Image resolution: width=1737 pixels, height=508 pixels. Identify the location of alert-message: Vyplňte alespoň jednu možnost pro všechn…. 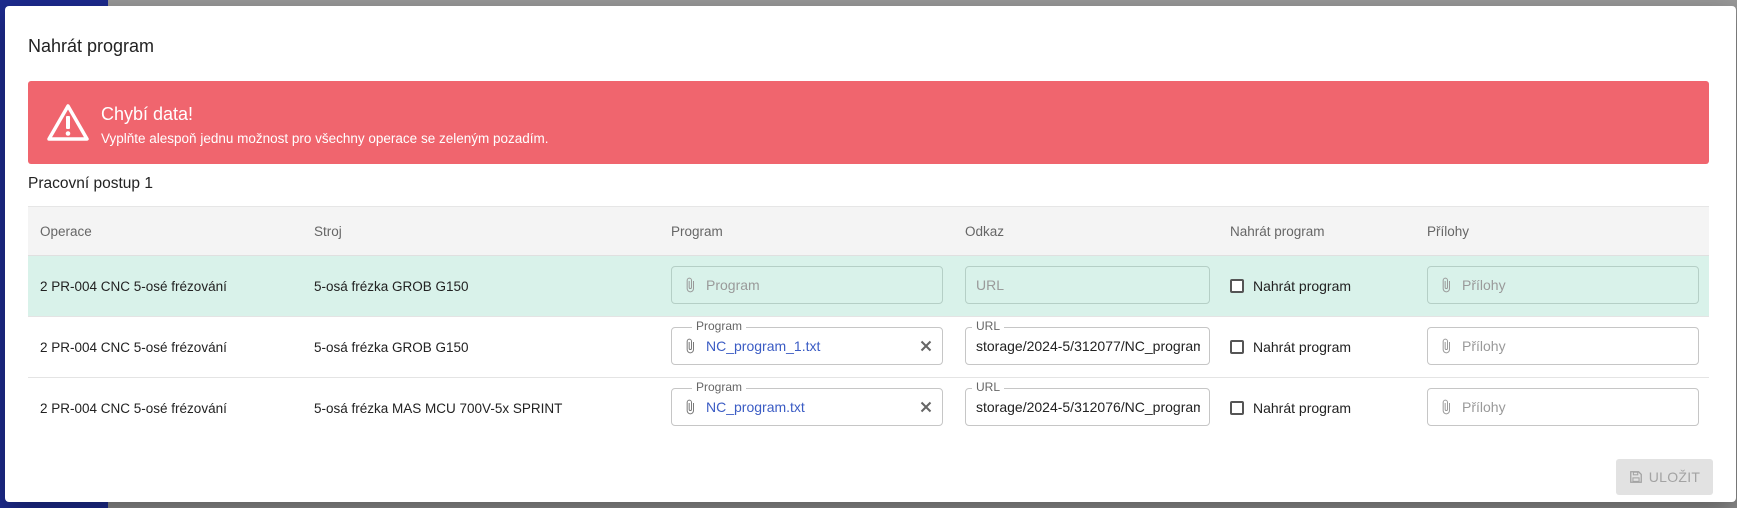
(325, 138).